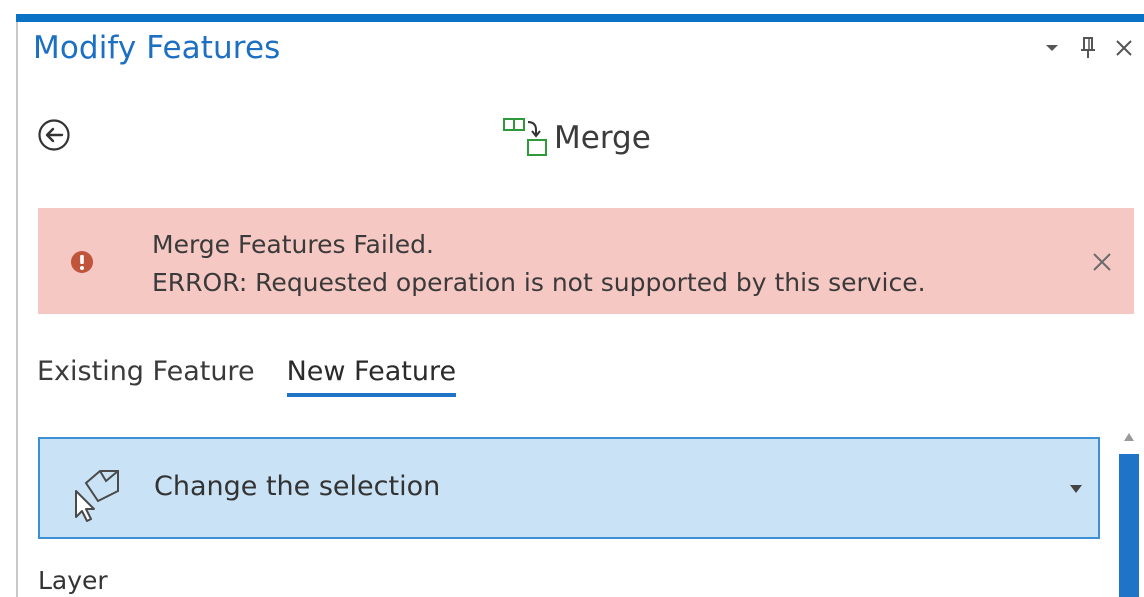  I want to click on merge-icon, so click(525, 137).